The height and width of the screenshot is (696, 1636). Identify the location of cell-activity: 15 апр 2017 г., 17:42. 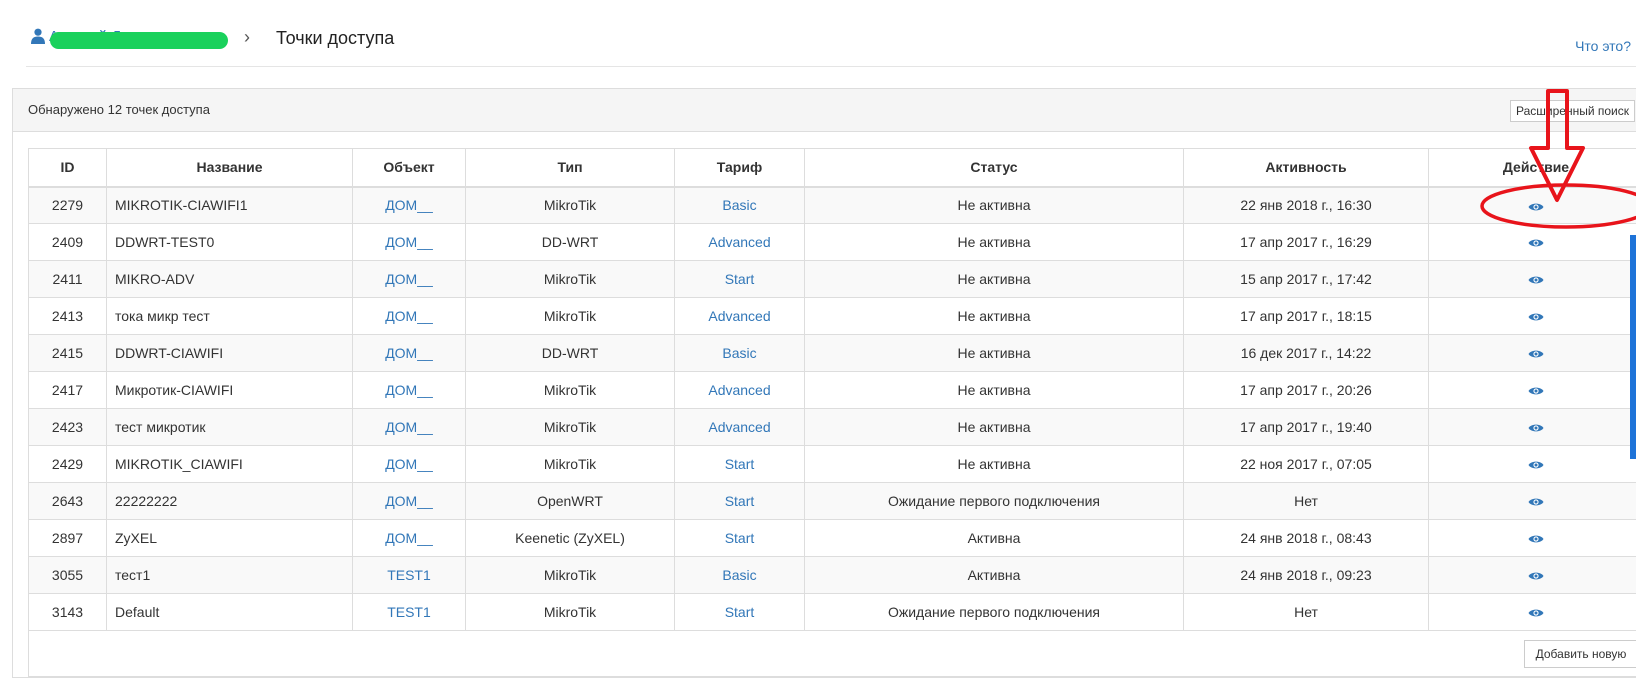
(1306, 279).